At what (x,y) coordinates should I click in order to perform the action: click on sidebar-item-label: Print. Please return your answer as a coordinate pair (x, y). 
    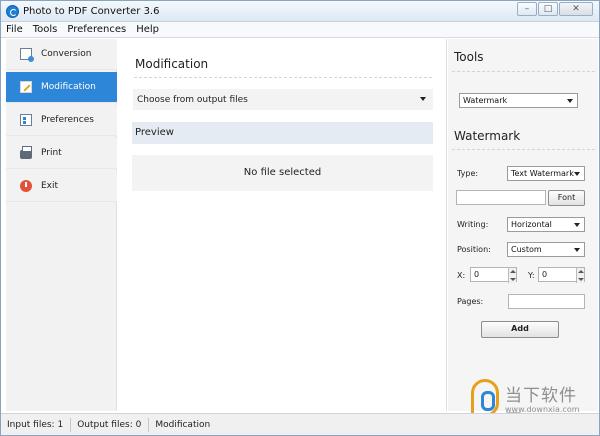
    Looking at the image, I should click on (51, 153).